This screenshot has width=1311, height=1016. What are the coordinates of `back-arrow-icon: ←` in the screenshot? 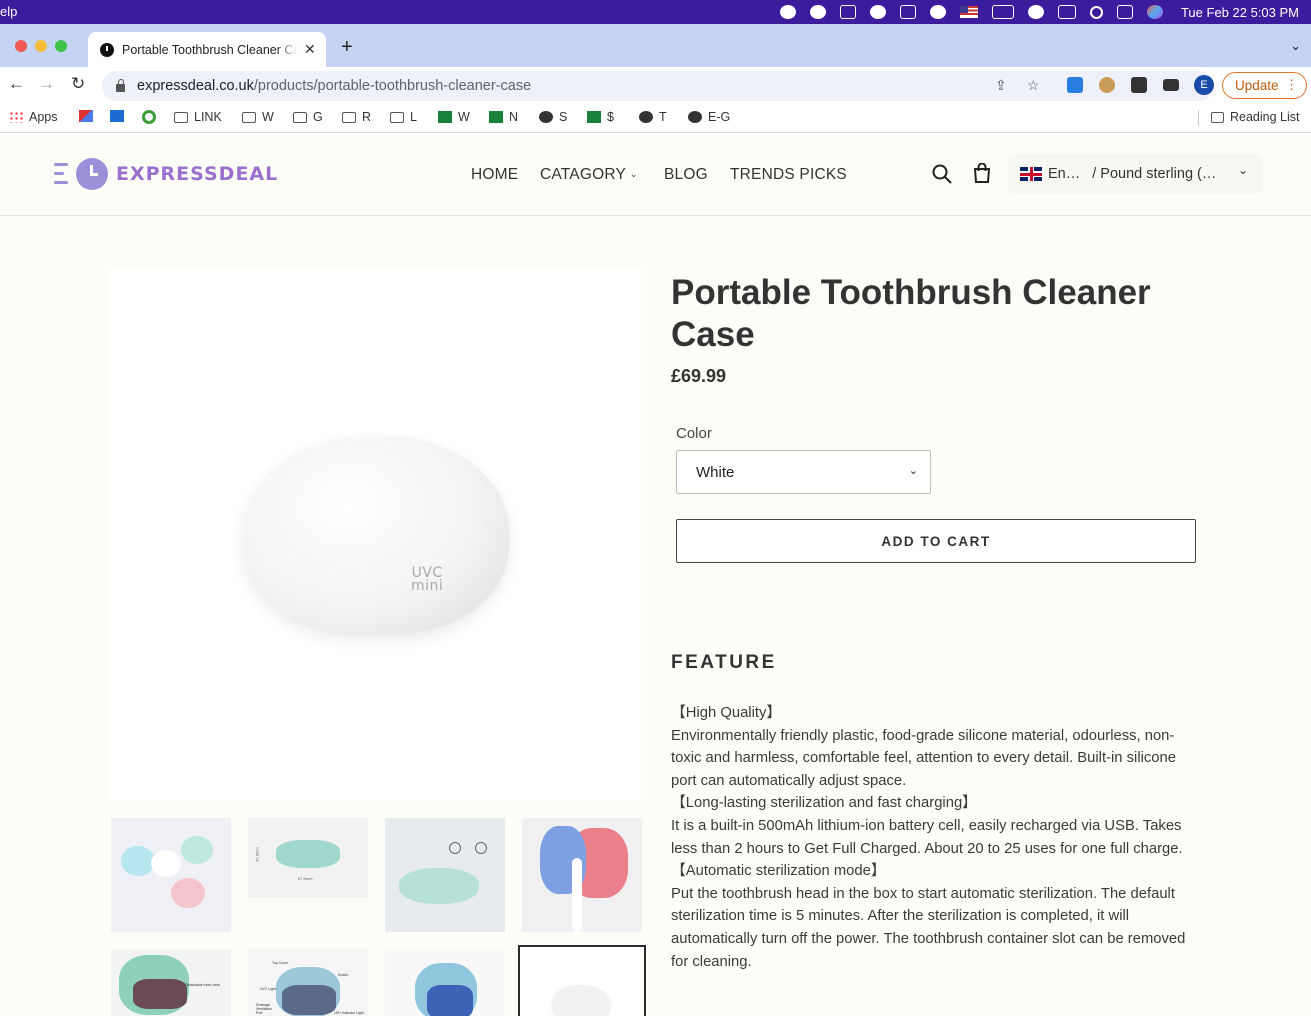 It's located at (16, 84).